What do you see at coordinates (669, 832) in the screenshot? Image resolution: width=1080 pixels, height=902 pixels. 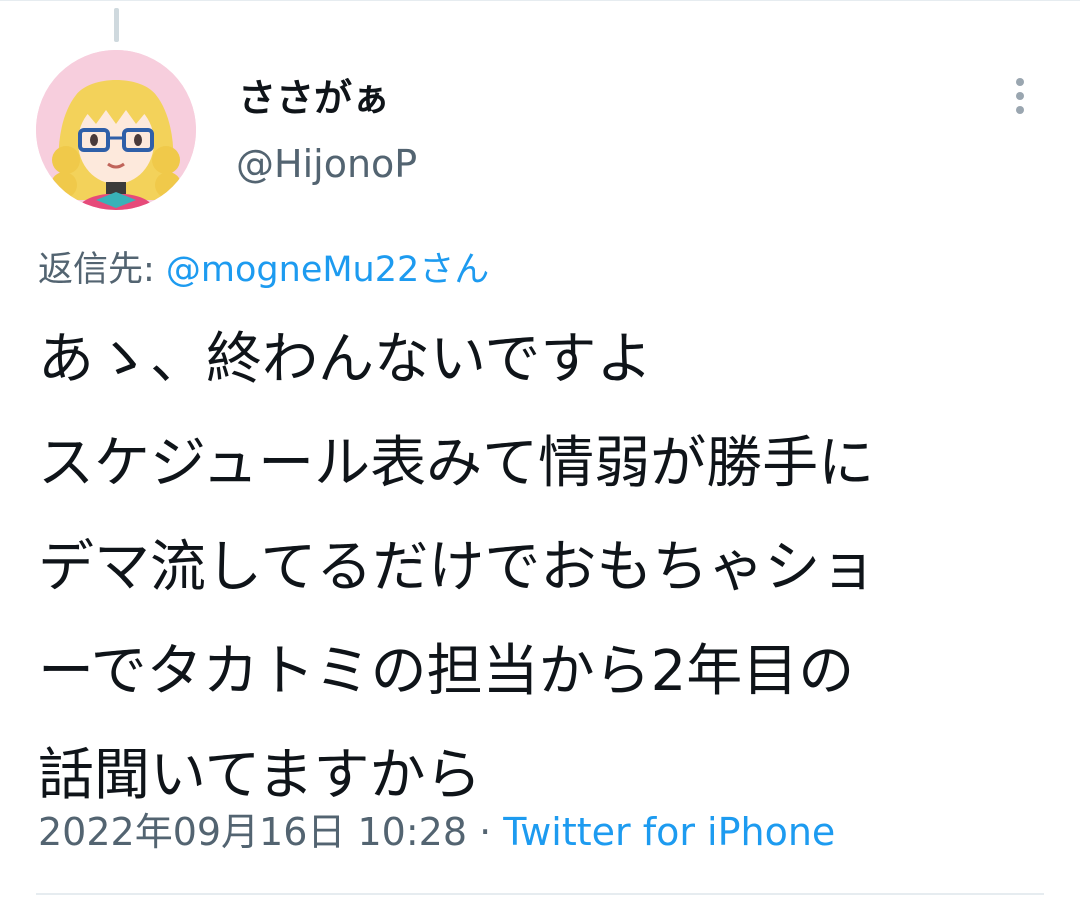 I see `tweet-source-link: Twitter for iPhone` at bounding box center [669, 832].